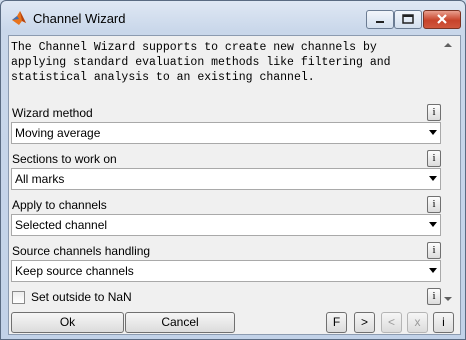  Describe the element at coordinates (434, 296) in the screenshot. I see `set-outside-nan-info-button: i` at that location.